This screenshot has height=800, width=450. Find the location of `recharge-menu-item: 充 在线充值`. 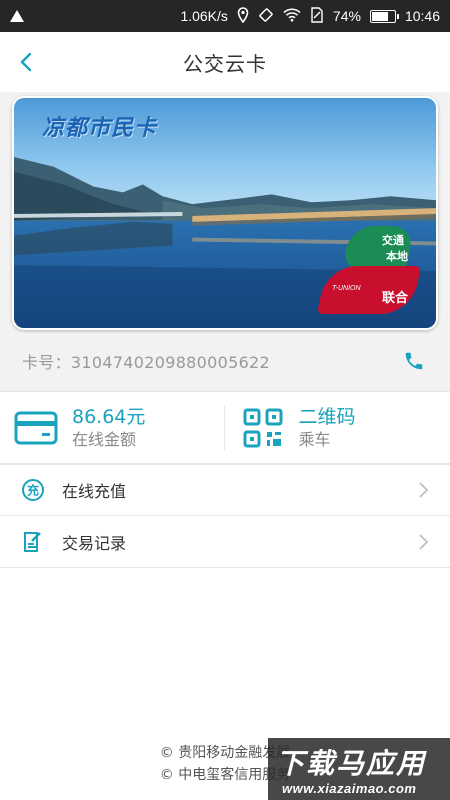

recharge-menu-item: 充 在线充值 is located at coordinates (225, 490).